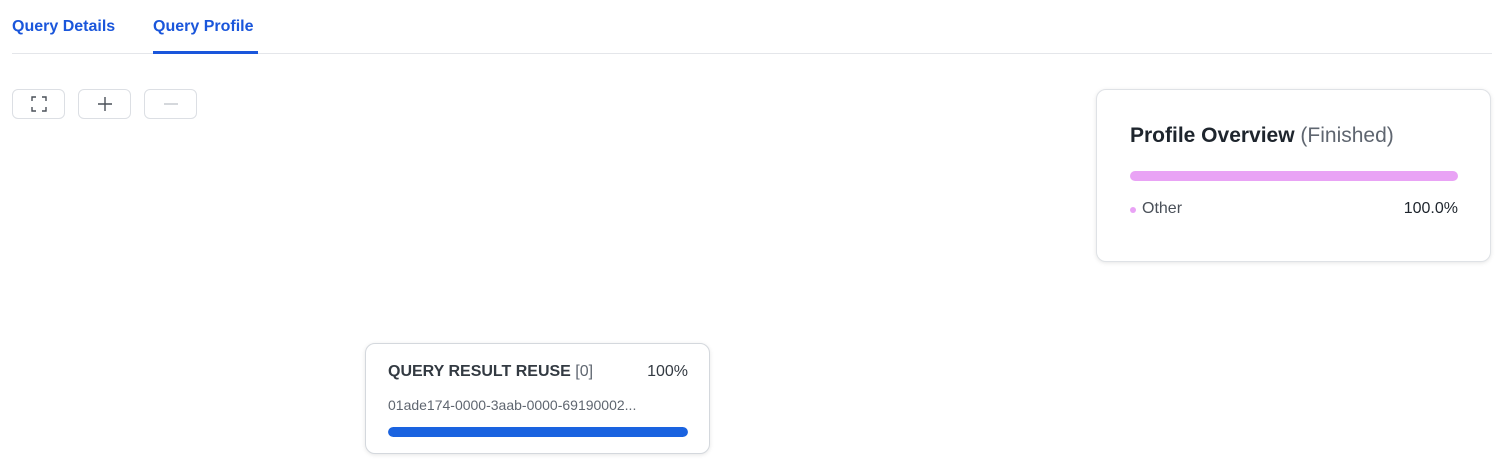 Image resolution: width=1507 pixels, height=465 pixels. What do you see at coordinates (1212, 135) in the screenshot?
I see `overview-title-text: Profile Overview` at bounding box center [1212, 135].